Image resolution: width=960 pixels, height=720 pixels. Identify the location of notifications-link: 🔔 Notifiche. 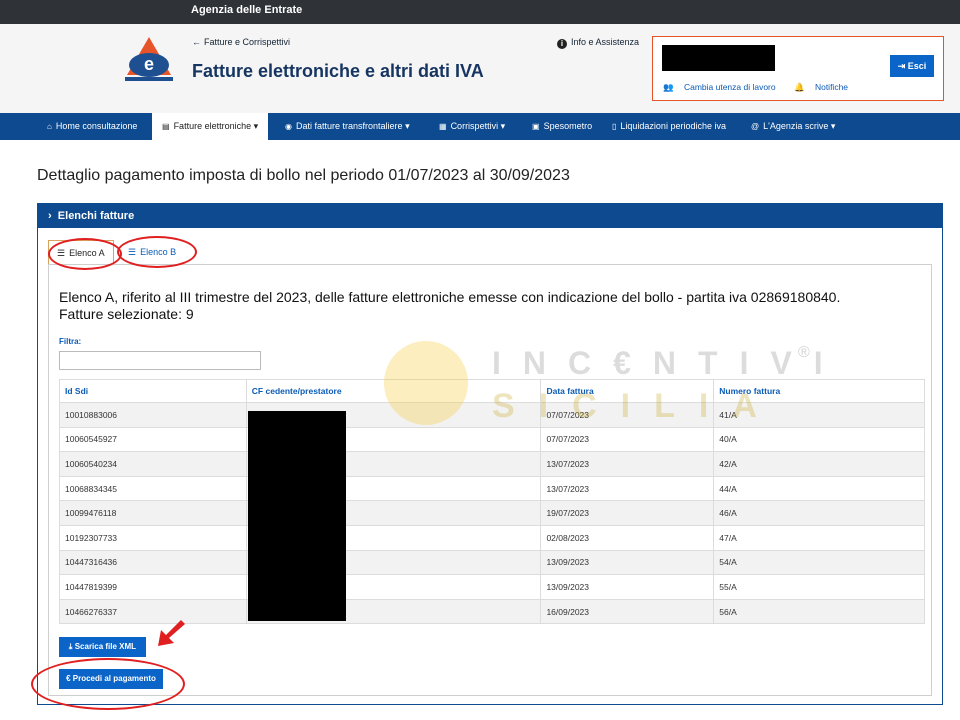
(825, 87).